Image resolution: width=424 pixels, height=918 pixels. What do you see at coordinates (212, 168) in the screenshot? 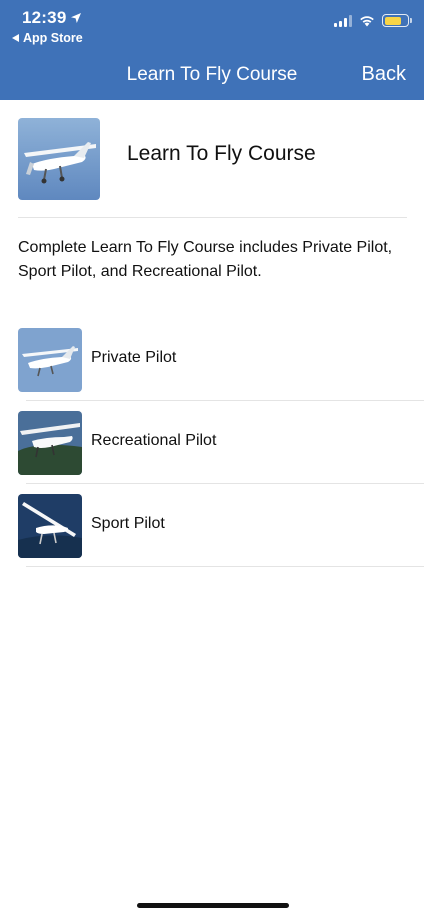
I see `course-header: Learn To Fly Course` at bounding box center [212, 168].